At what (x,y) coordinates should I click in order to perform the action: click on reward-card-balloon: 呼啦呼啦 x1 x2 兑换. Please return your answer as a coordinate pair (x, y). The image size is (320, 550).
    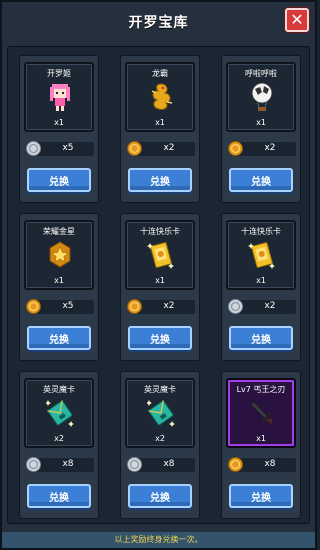
    Looking at the image, I should click on (261, 129).